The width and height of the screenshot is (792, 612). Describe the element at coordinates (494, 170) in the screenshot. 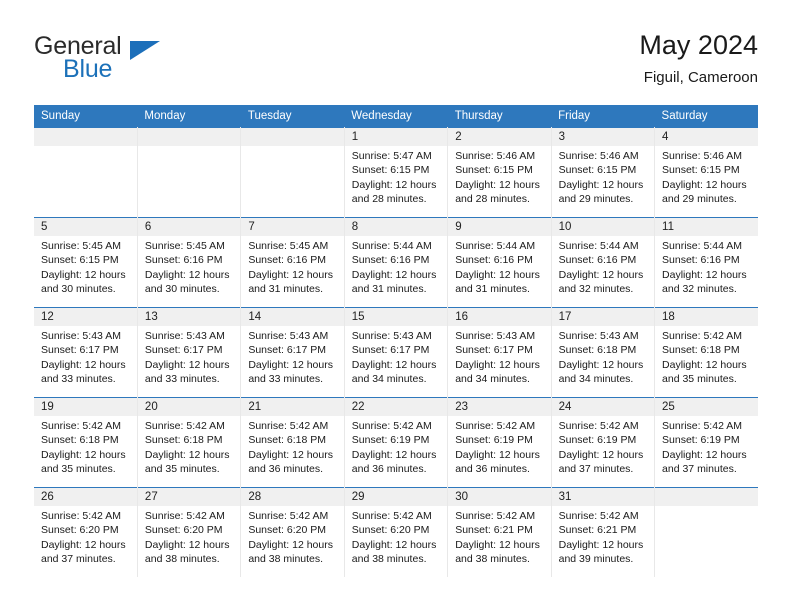

I see `sunset-text: Sunset: 6:15 PM` at that location.